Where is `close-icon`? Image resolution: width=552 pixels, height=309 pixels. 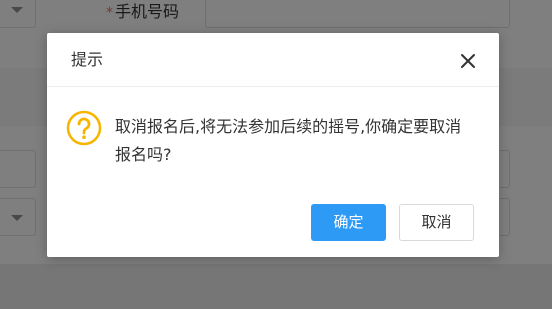 close-icon is located at coordinates (468, 61).